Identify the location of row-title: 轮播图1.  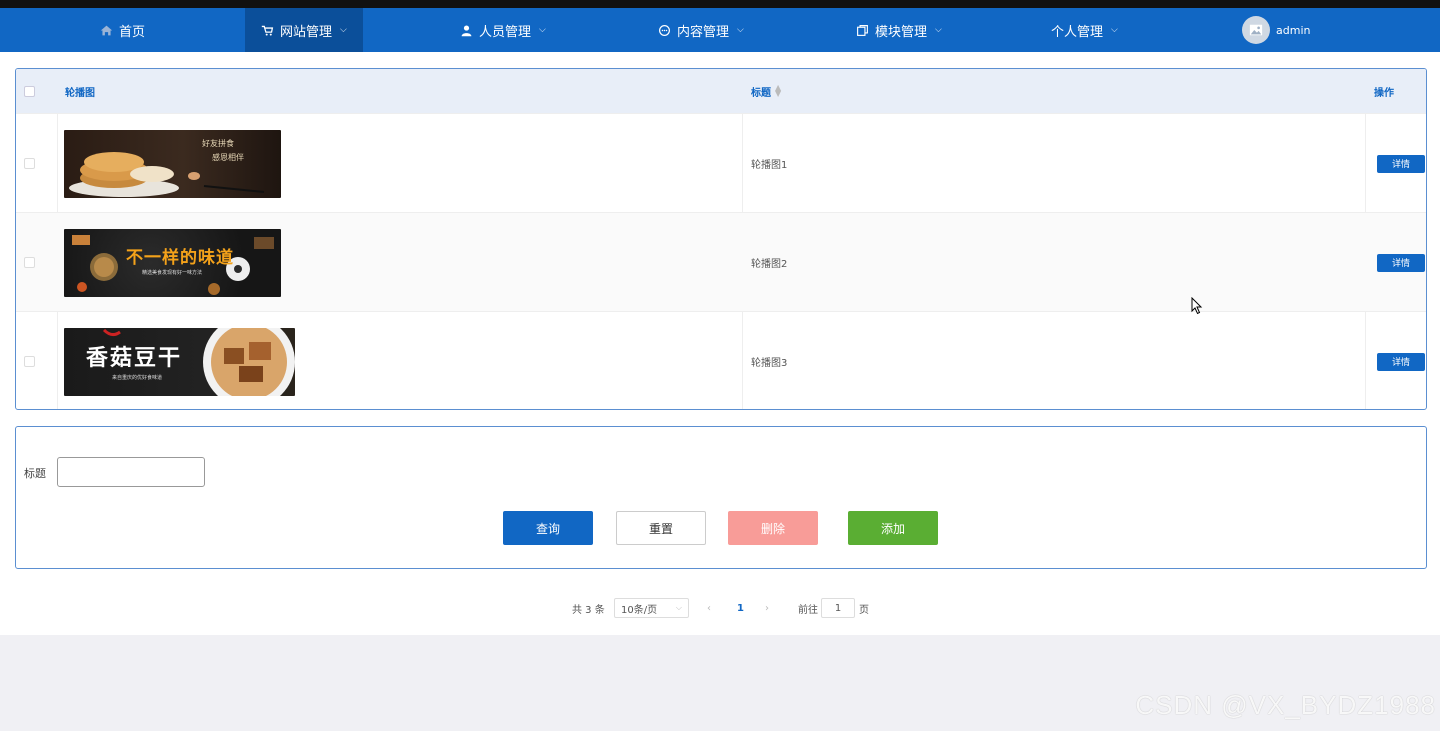
(769, 165).